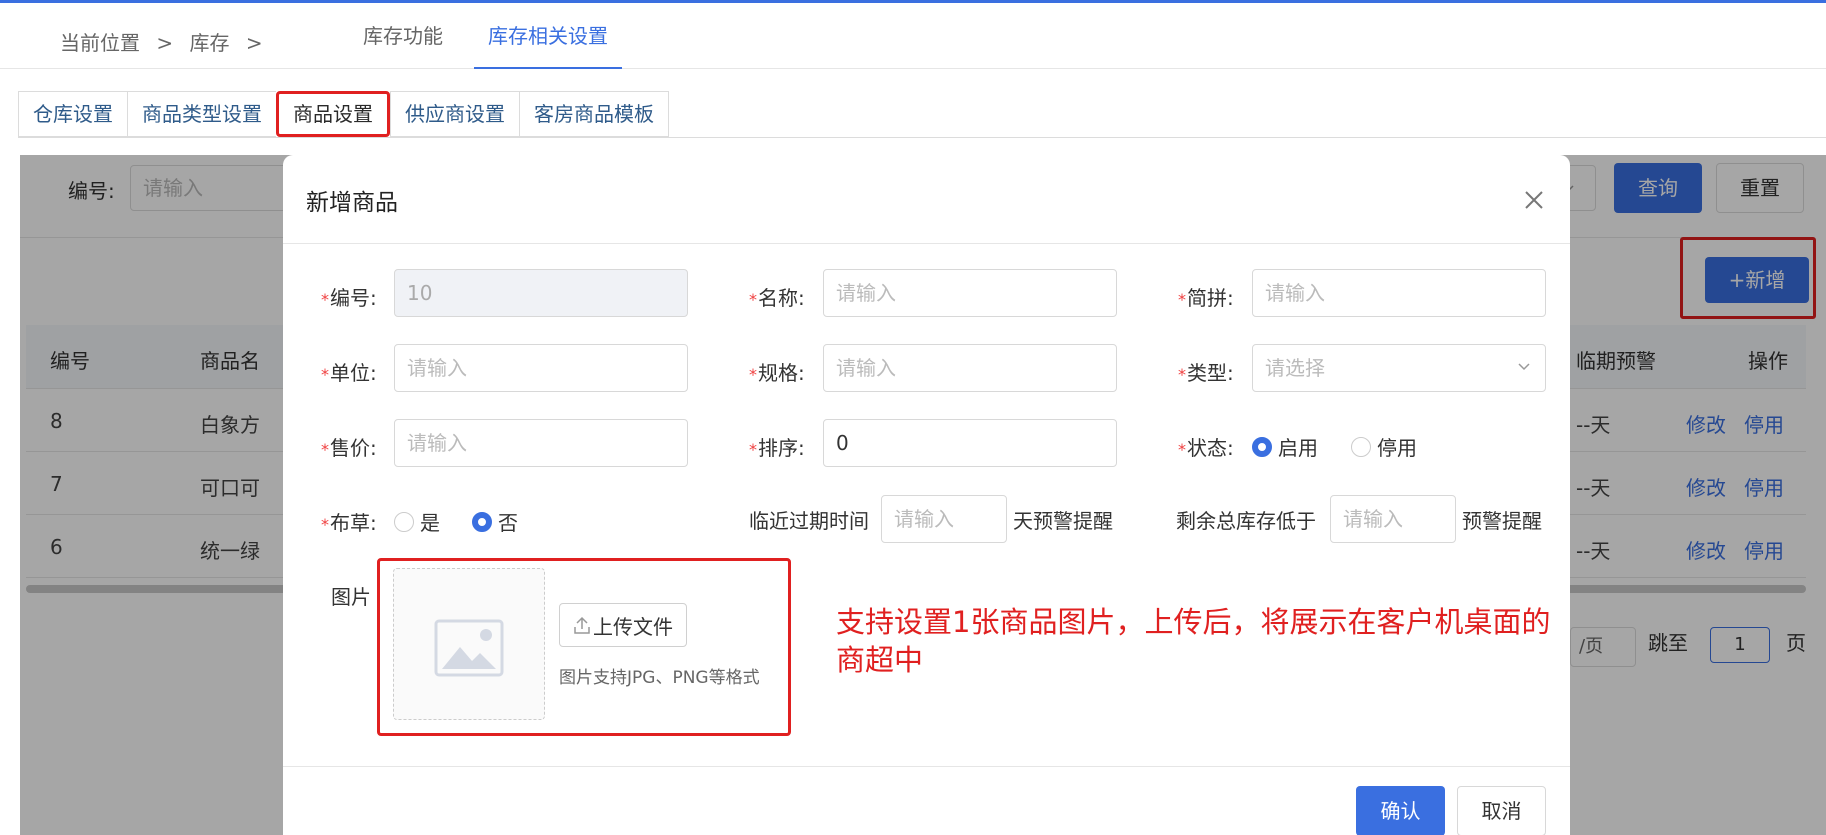  Describe the element at coordinates (495, 521) in the screenshot. I see `linen-no-radio: 否` at that location.